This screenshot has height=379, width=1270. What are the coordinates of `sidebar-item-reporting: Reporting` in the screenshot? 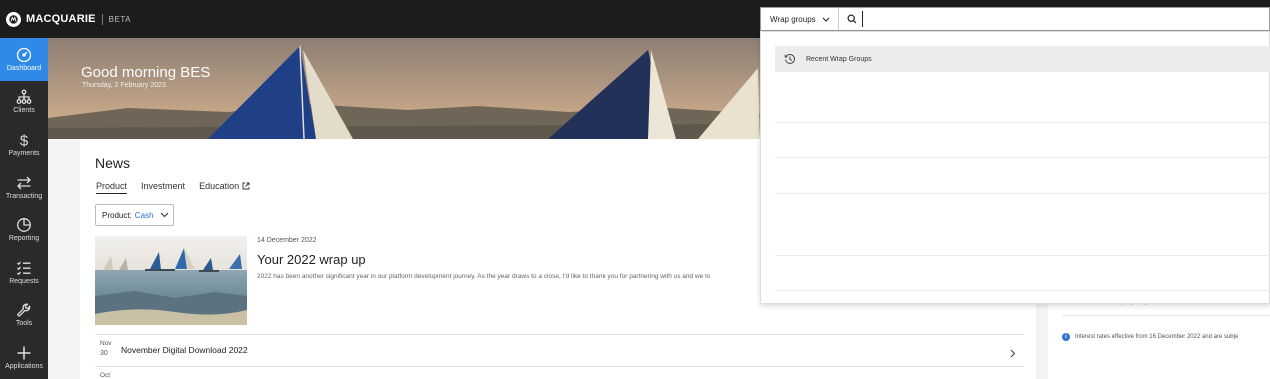 It's located at (24, 229).